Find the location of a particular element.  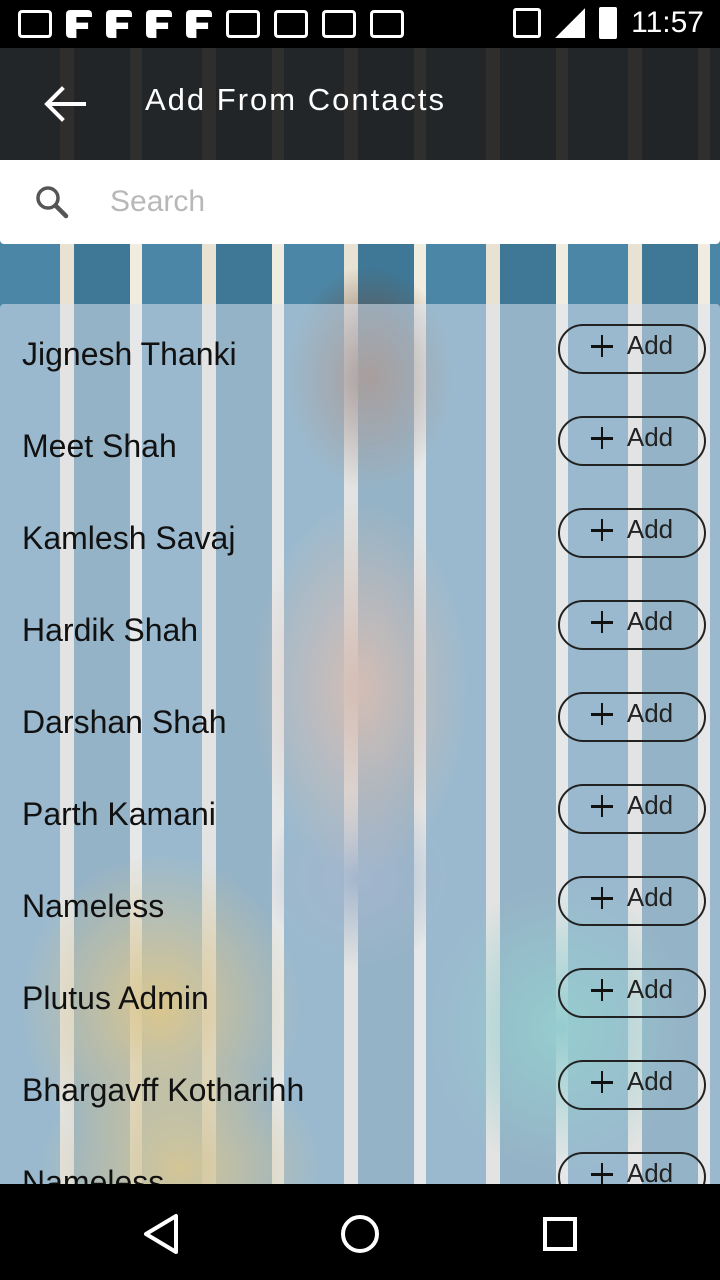

nav-recents-button is located at coordinates (560, 1234).